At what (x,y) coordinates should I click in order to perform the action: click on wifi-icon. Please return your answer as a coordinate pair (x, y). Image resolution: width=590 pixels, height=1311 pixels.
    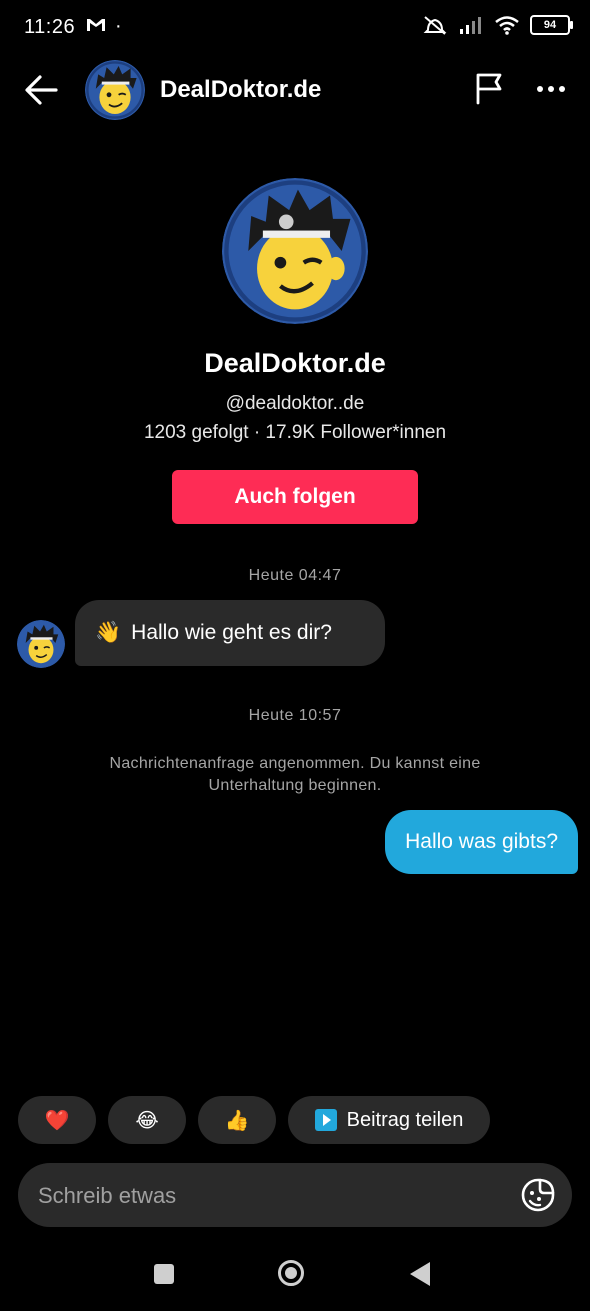
    Looking at the image, I should click on (507, 25).